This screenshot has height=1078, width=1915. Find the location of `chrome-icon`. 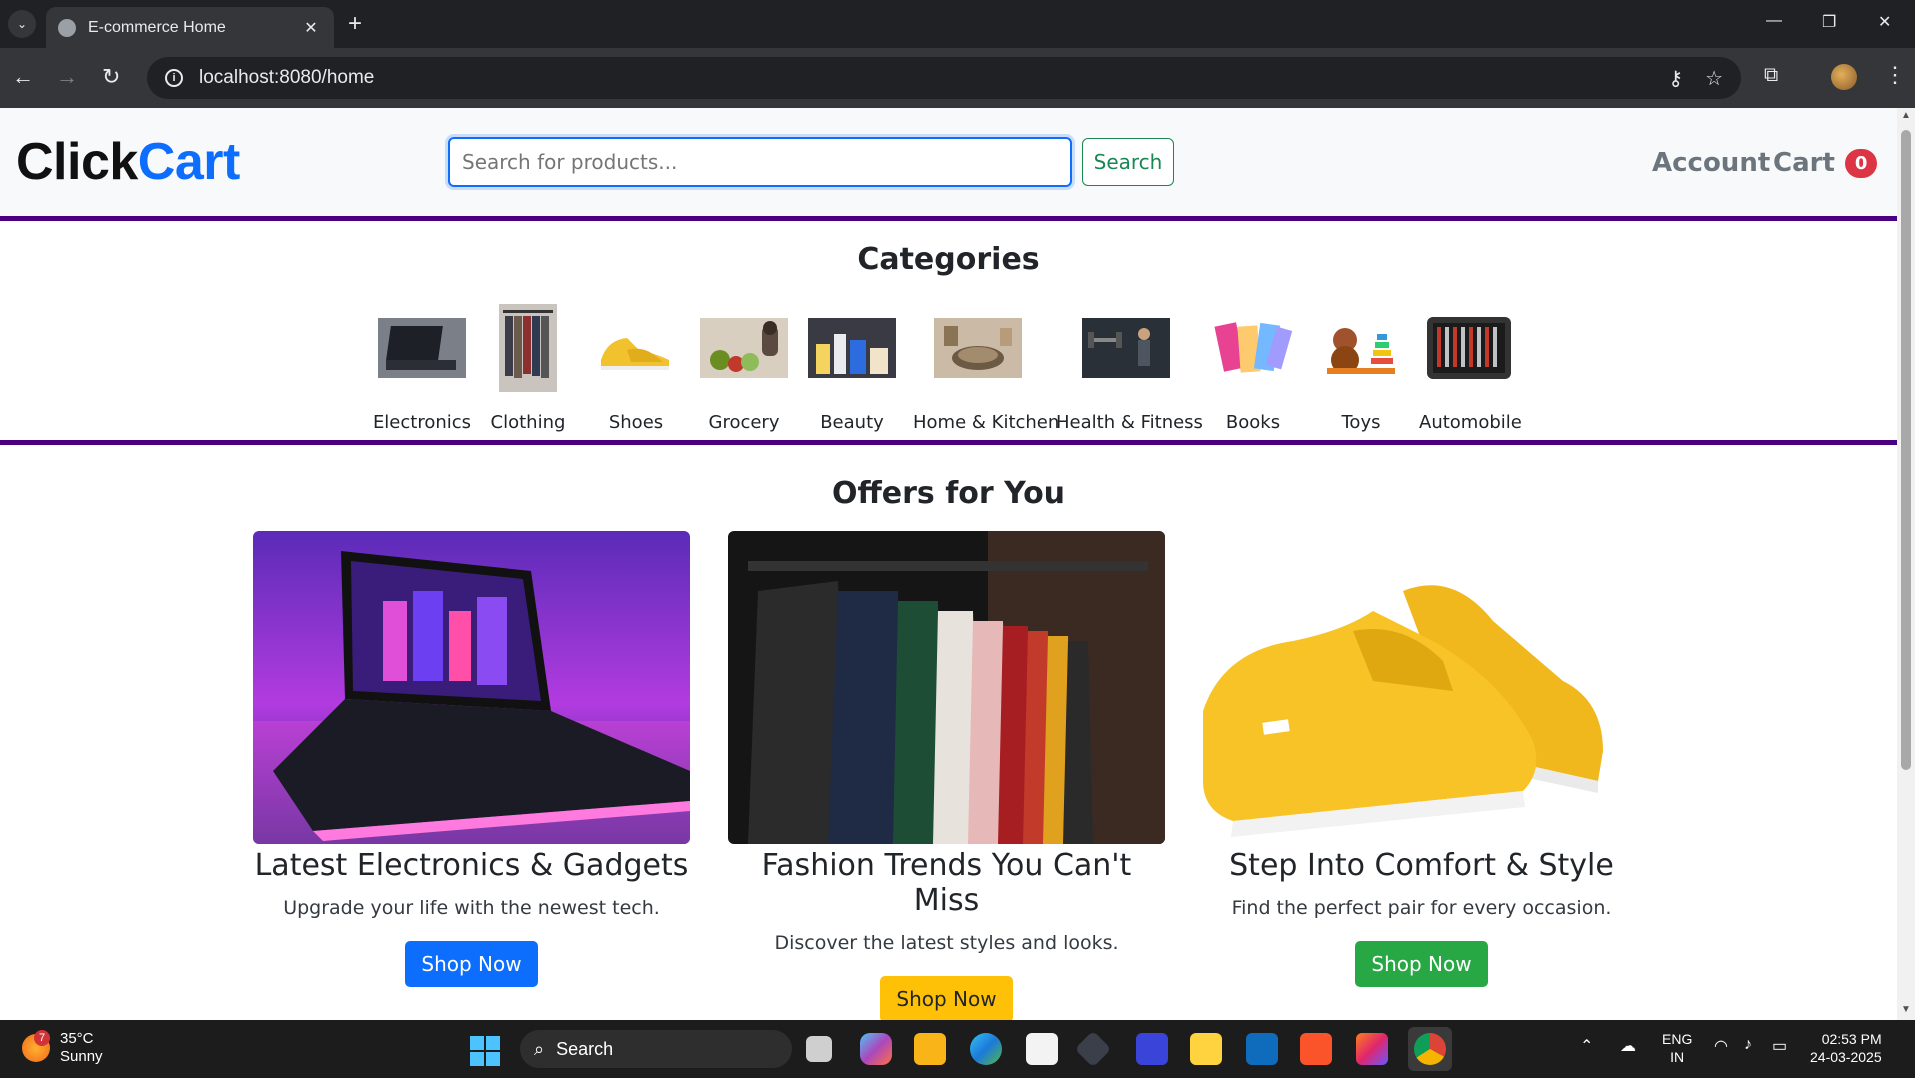

chrome-icon is located at coordinates (1430, 1049).